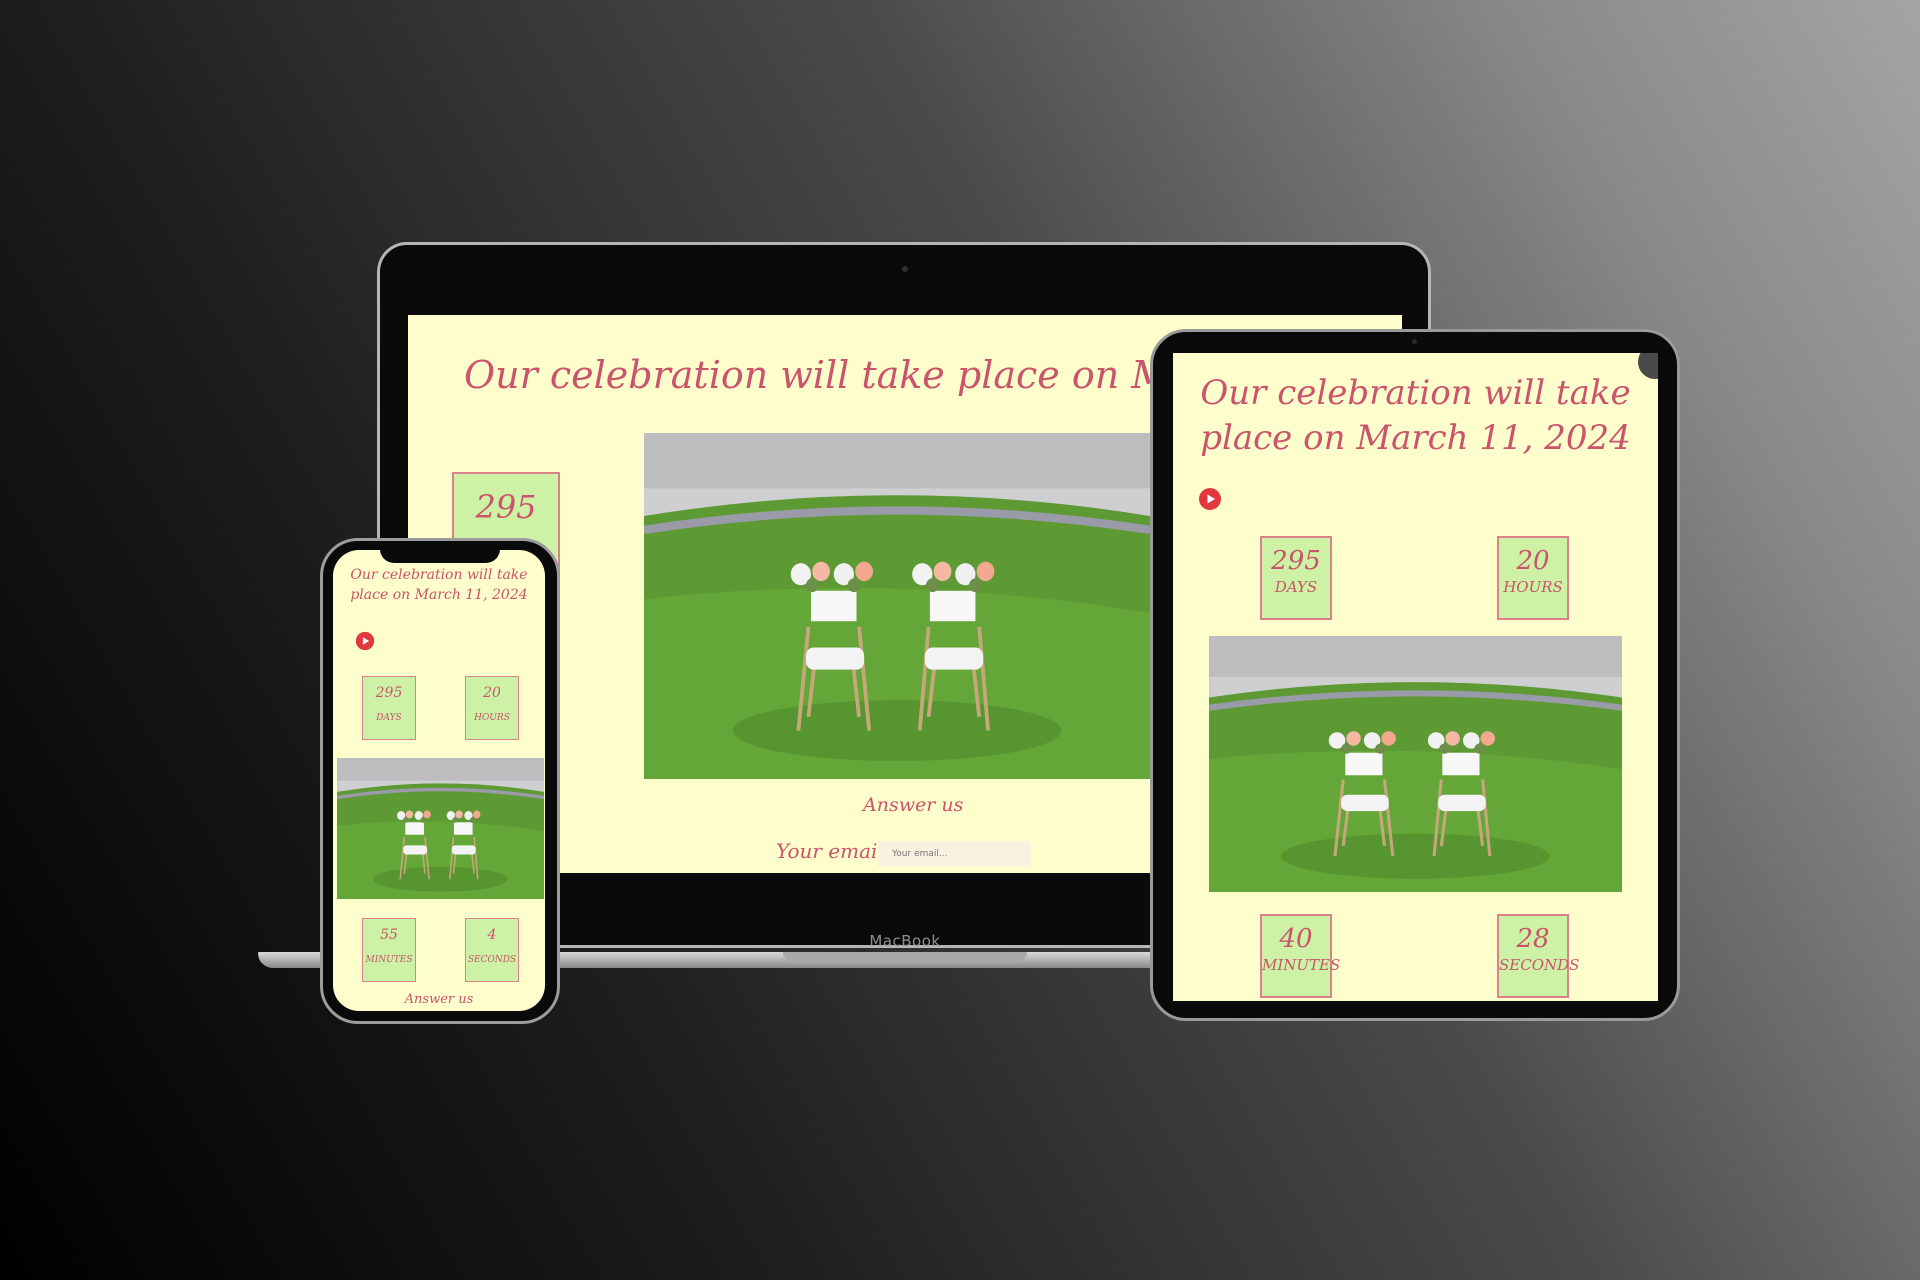 The height and width of the screenshot is (1280, 1920). I want to click on tablet-days-value: 295, so click(1296, 561).